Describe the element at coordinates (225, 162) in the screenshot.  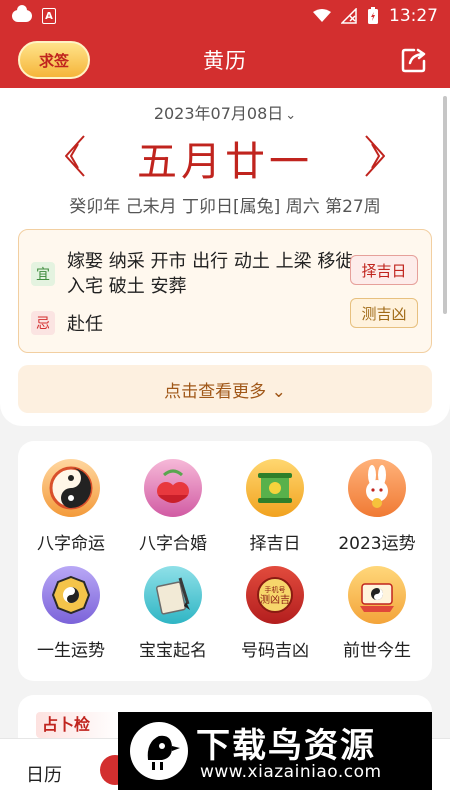
I see `lunar-date: 五月廿一` at that location.